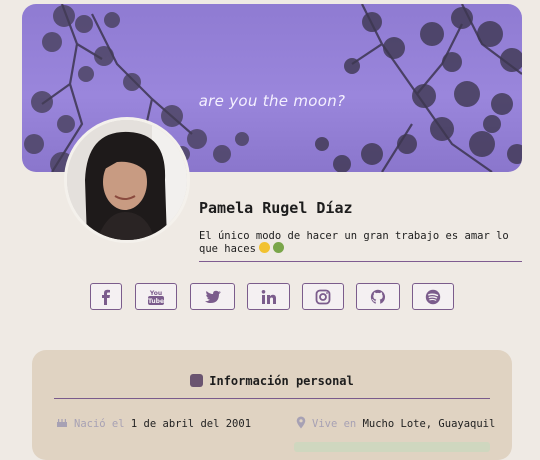 The image size is (540, 460). I want to click on map-preview, so click(392, 447).